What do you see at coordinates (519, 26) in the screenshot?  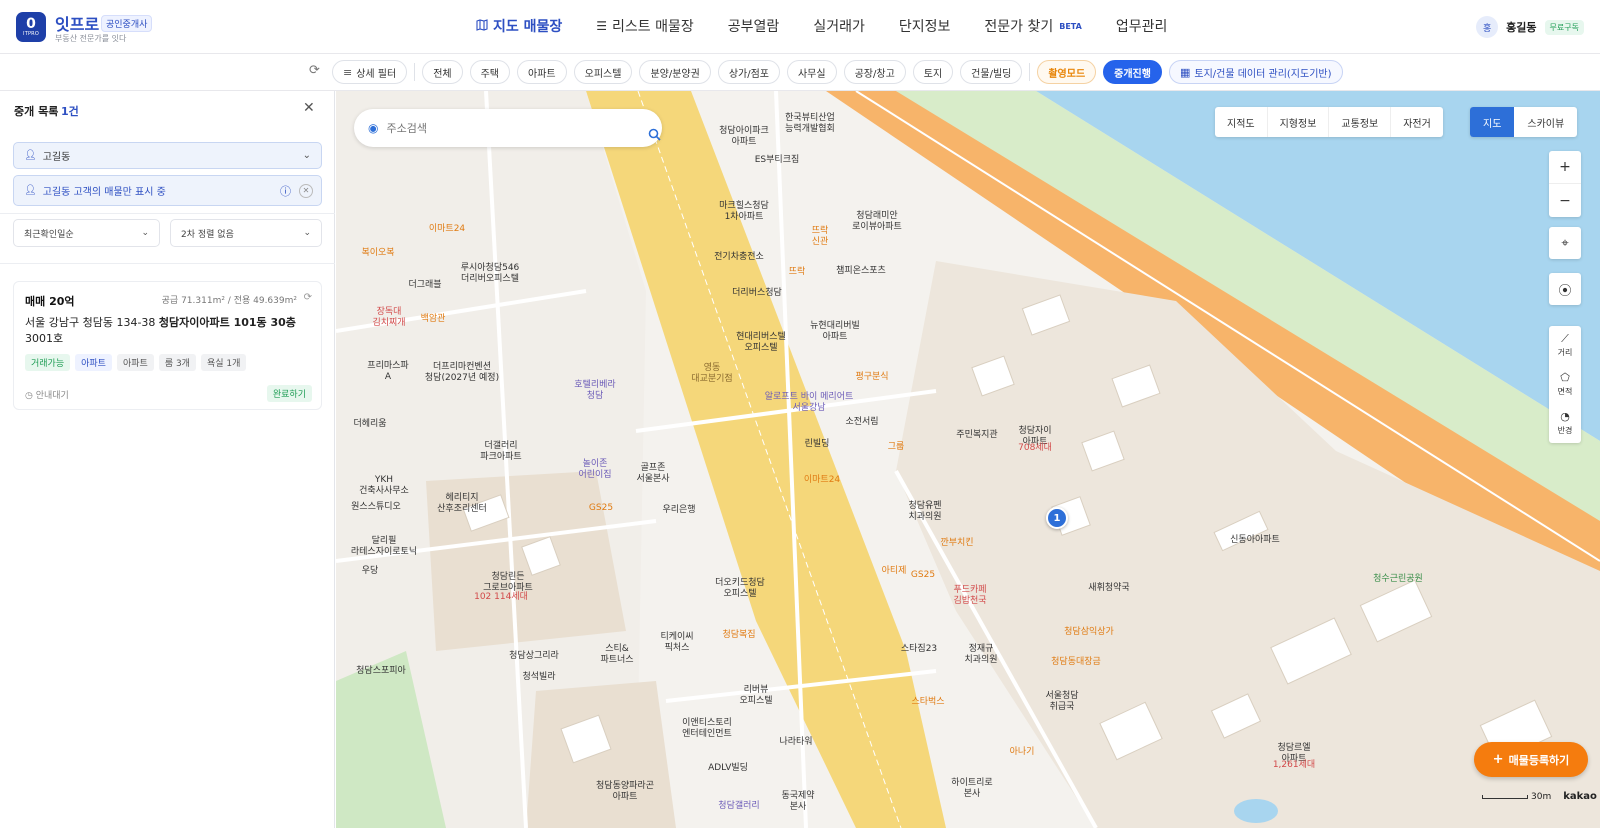 I see `nav-map-listing: 지도 매물장` at bounding box center [519, 26].